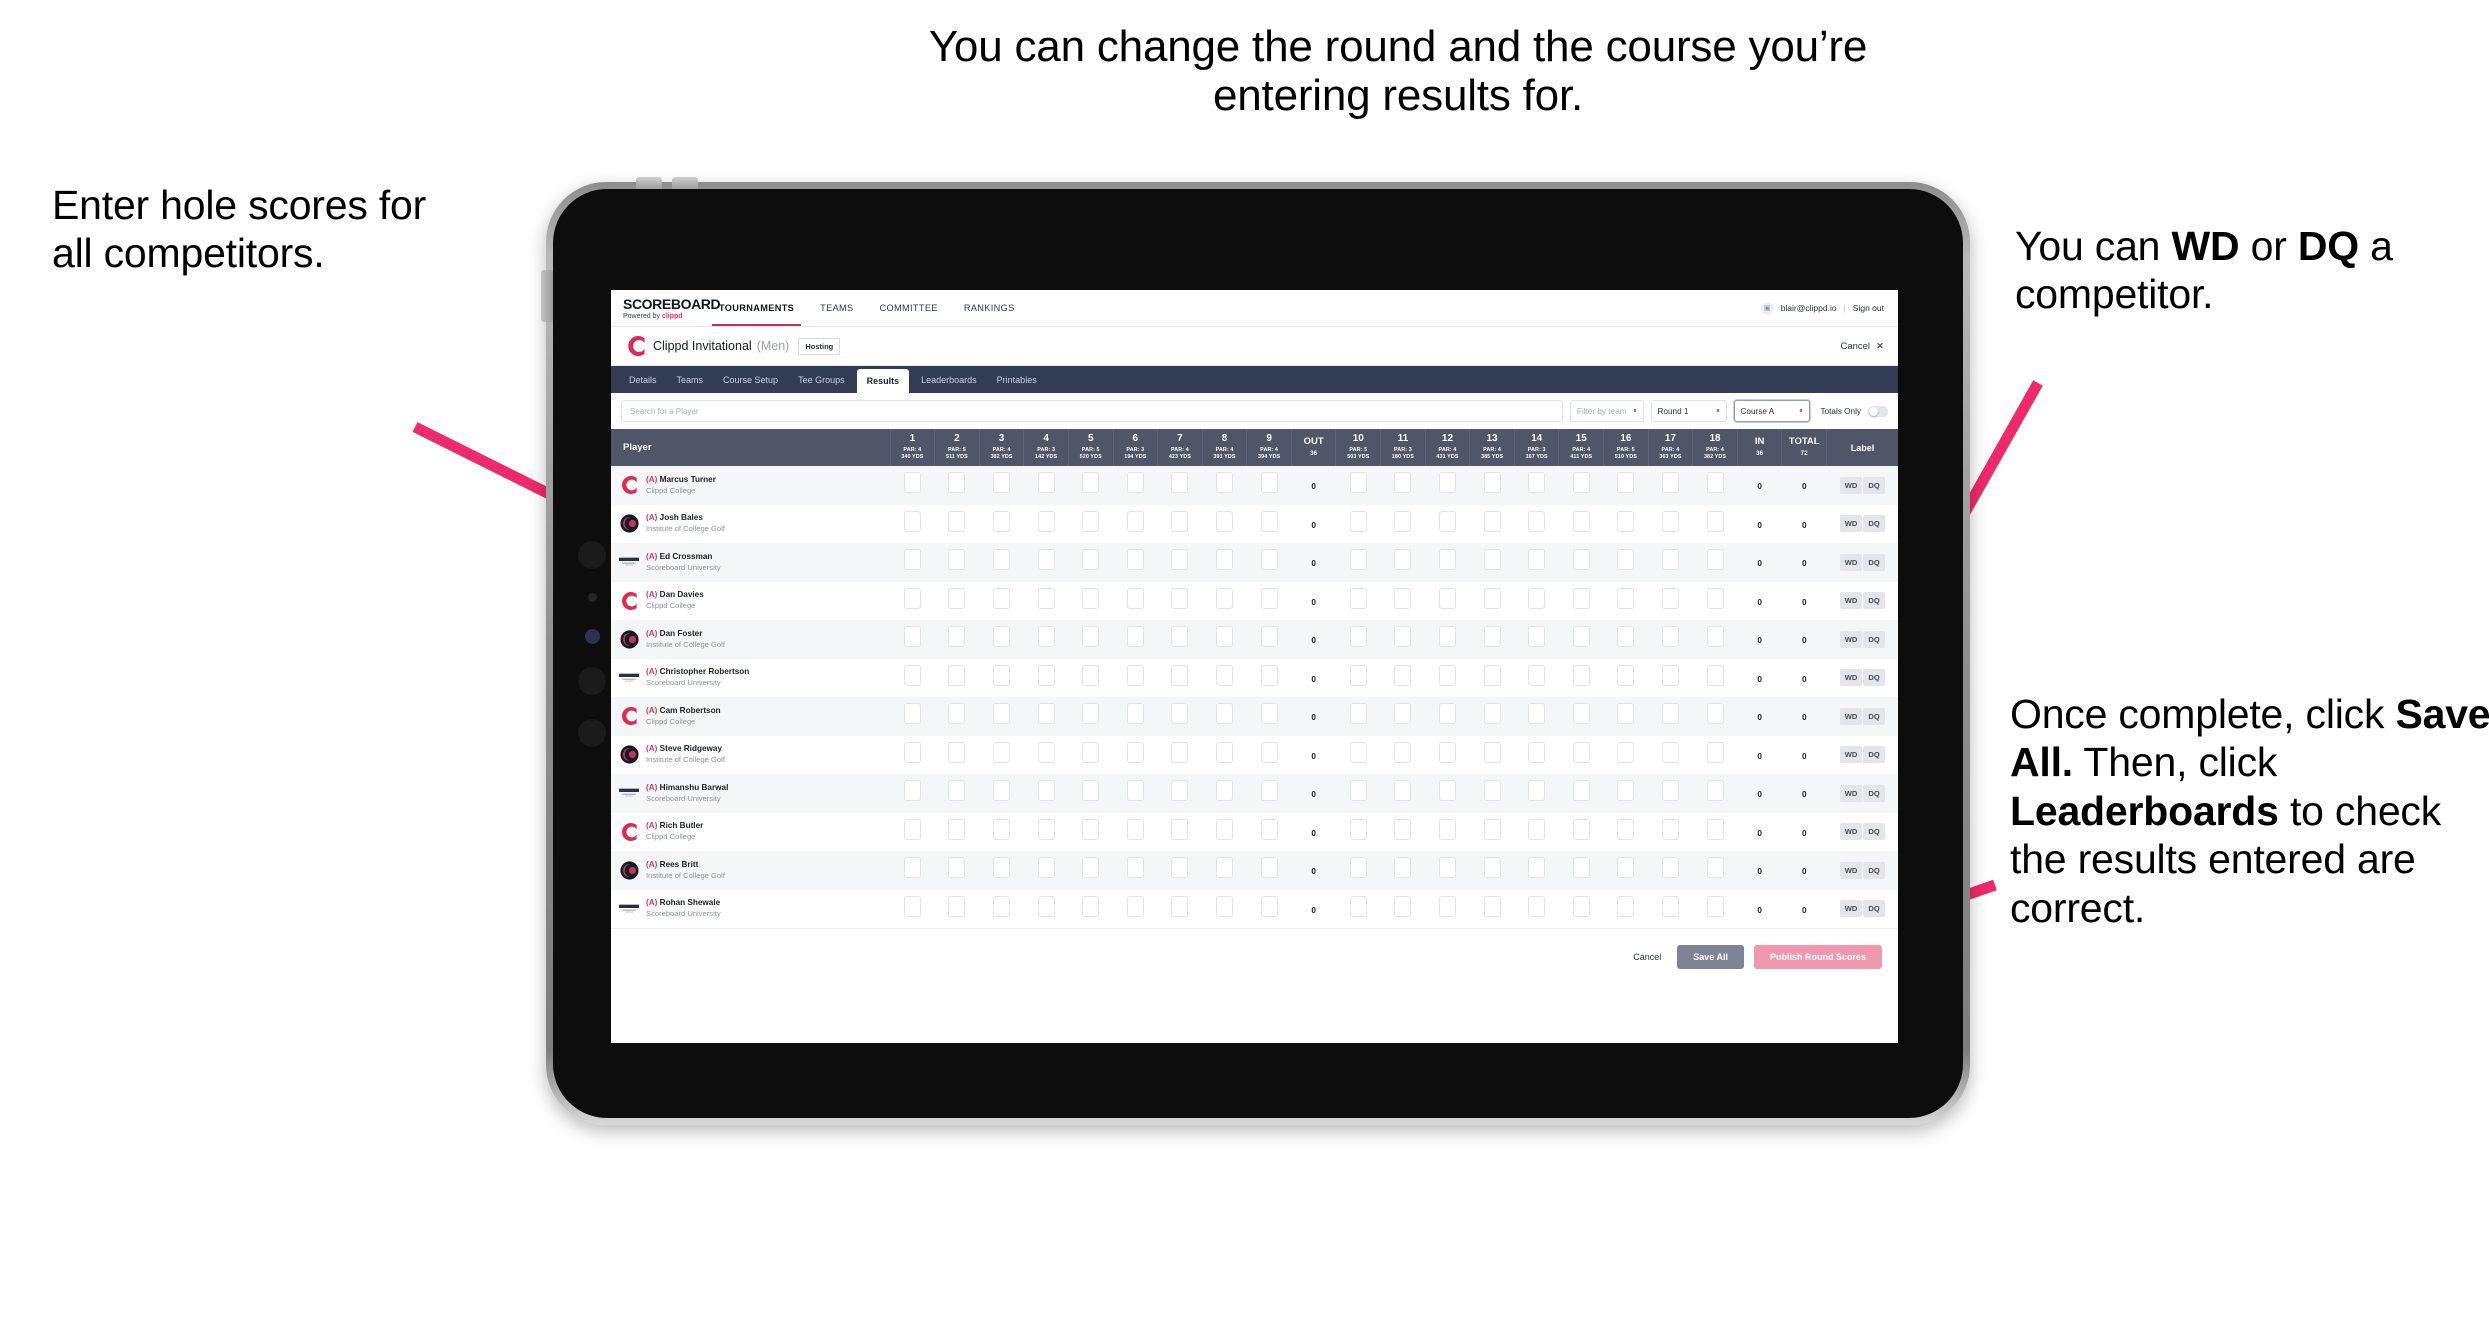 The height and width of the screenshot is (1339, 2489). What do you see at coordinates (909, 308) in the screenshot?
I see `topnav-item-committee: COMMITTEE` at bounding box center [909, 308].